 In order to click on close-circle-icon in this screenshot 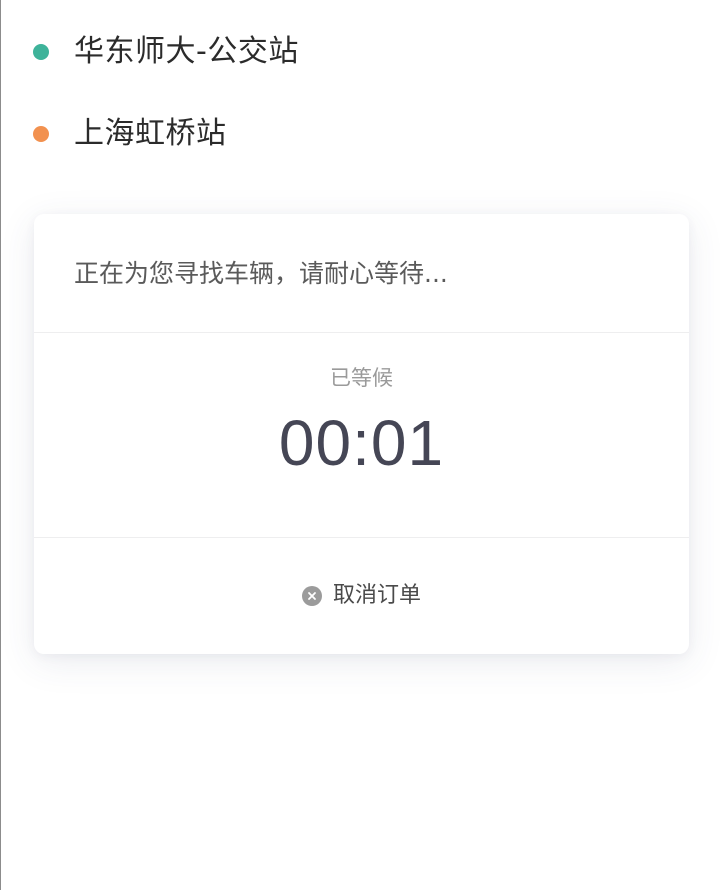, I will do `click(311, 596)`.